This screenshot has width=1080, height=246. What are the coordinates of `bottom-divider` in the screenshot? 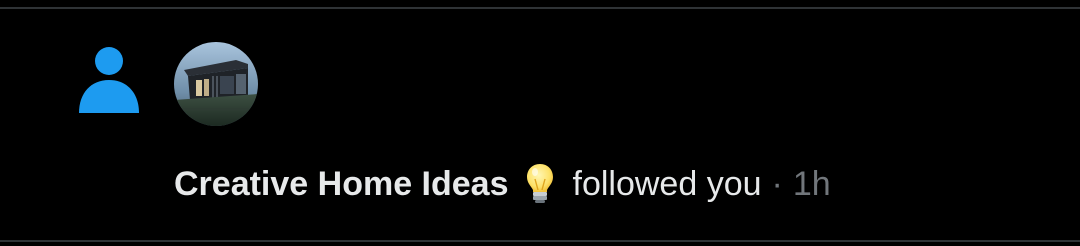 It's located at (540, 241).